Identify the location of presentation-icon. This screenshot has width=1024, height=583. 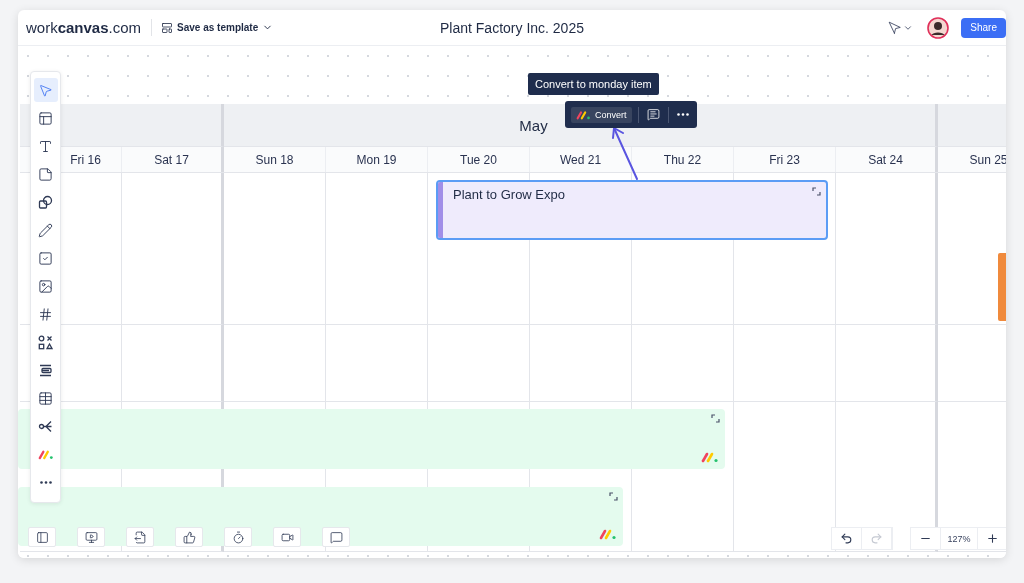
(91, 537).